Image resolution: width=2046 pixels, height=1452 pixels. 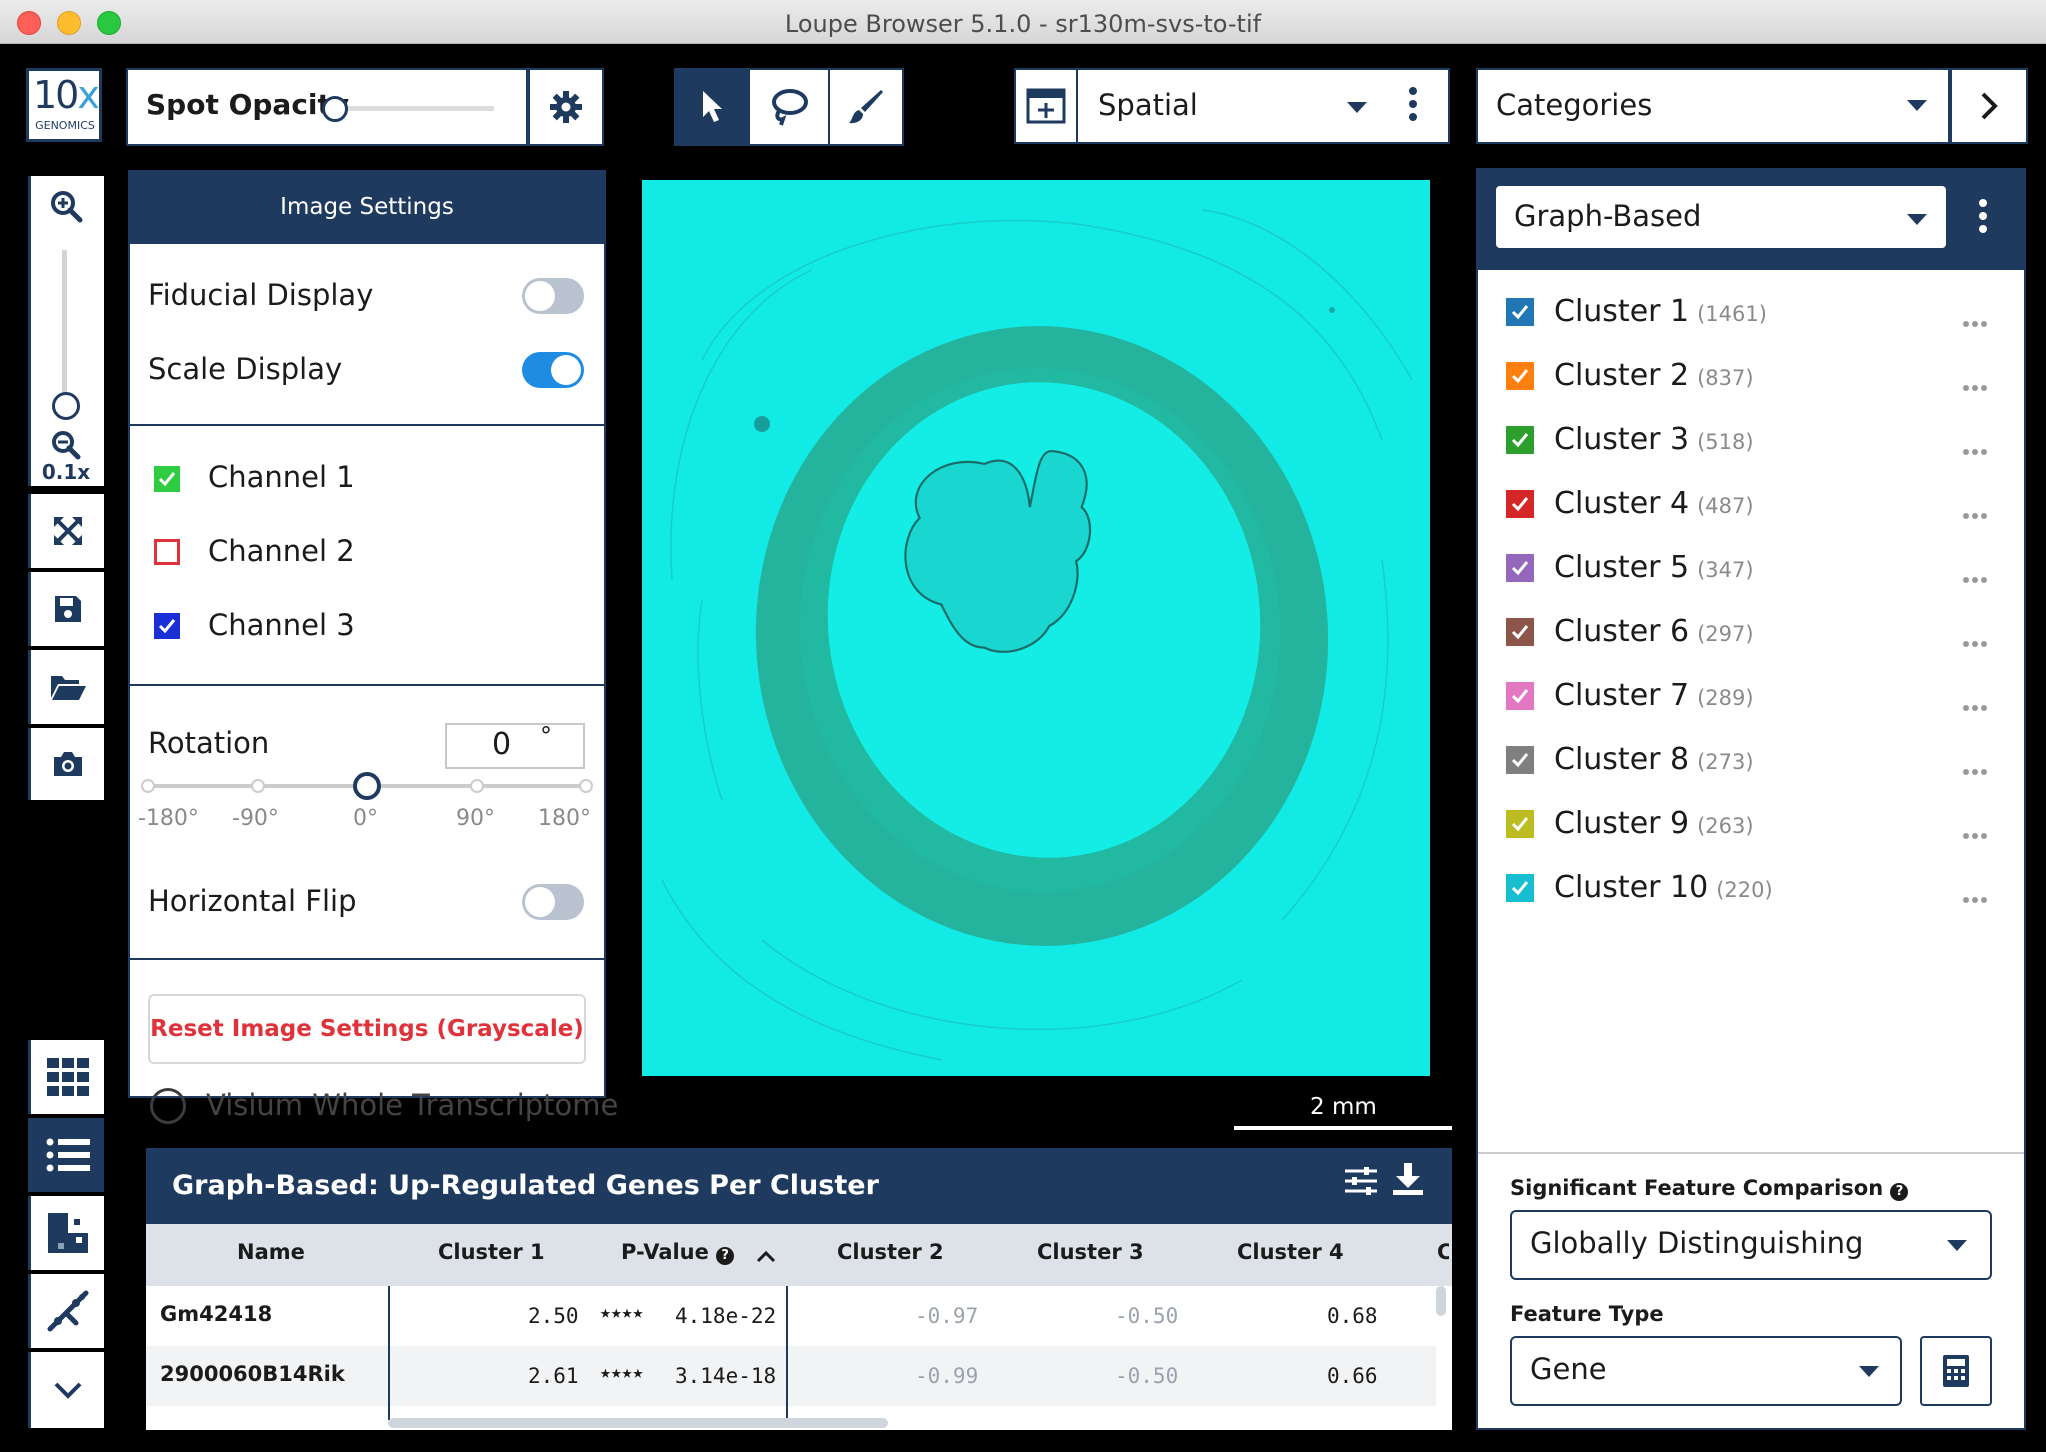 What do you see at coordinates (890, 1252) in the screenshot?
I see `column-cluster-2: Cluster 2` at bounding box center [890, 1252].